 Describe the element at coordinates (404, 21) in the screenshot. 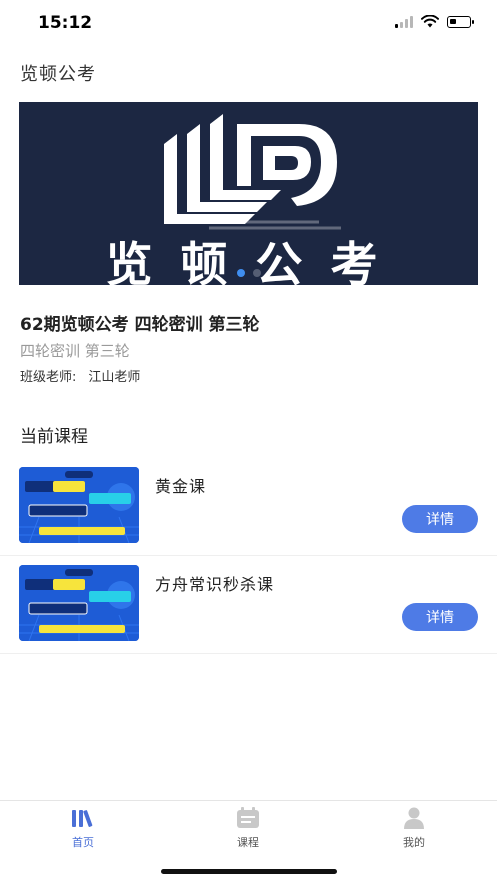

I see `signal-icon` at that location.